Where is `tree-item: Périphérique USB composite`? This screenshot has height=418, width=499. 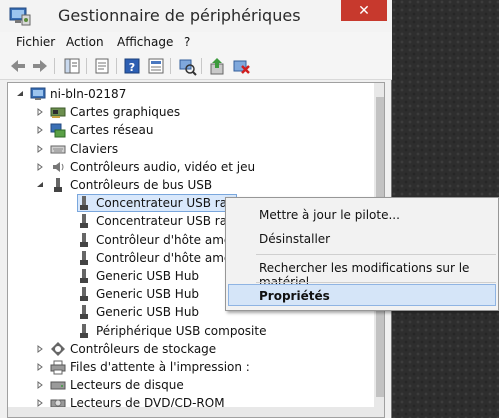
tree-item: Périphérique USB composite is located at coordinates (163, 331).